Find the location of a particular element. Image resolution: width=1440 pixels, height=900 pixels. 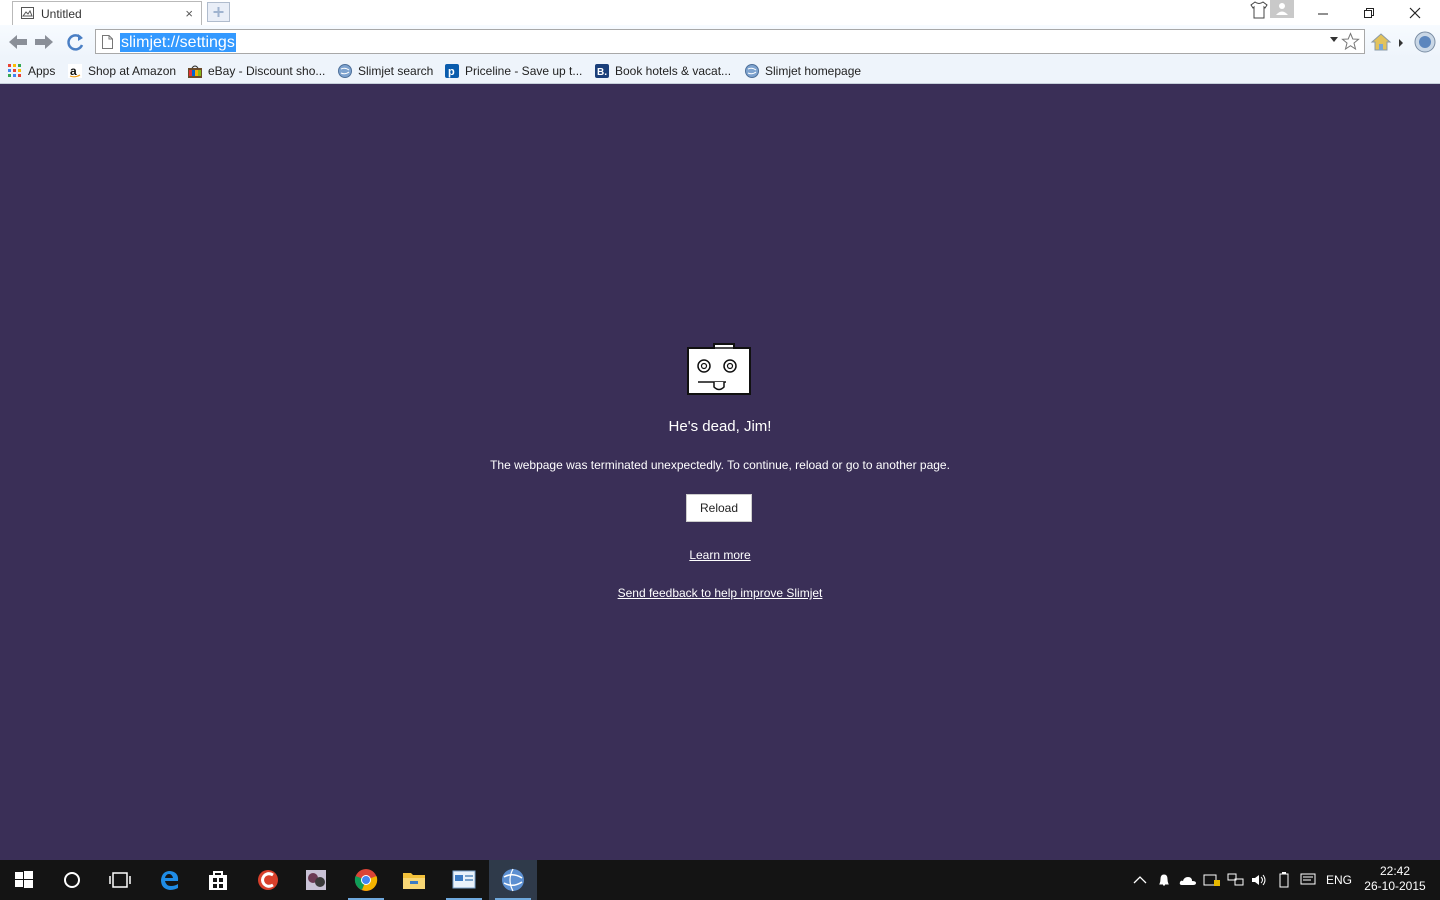

speaker-icon is located at coordinates (1259, 880).